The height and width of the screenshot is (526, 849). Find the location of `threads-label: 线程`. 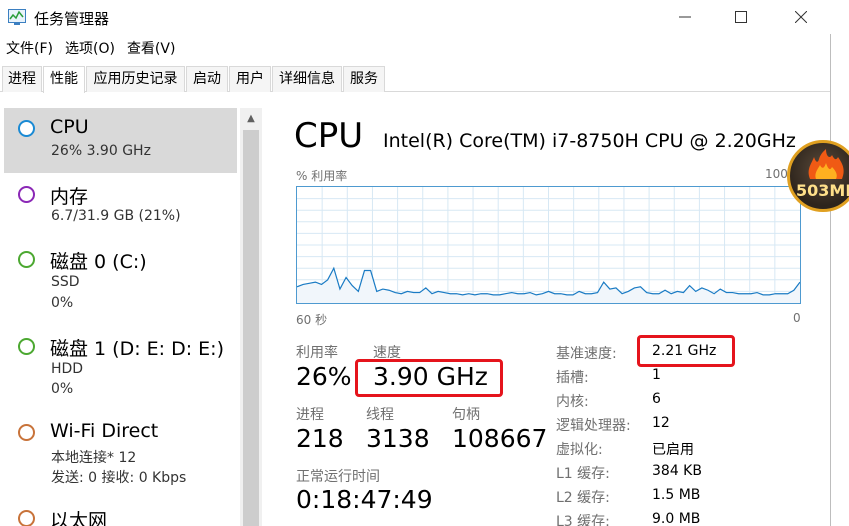

threads-label: 线程 is located at coordinates (380, 415).